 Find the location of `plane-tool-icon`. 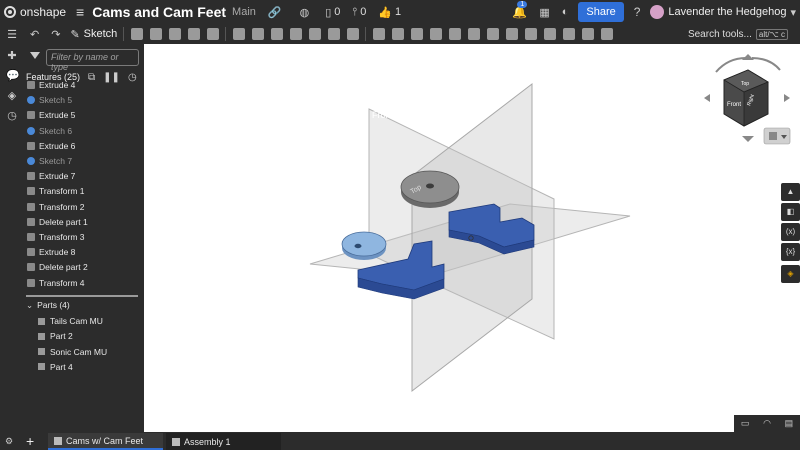

plane-tool-icon is located at coordinates (493, 34).